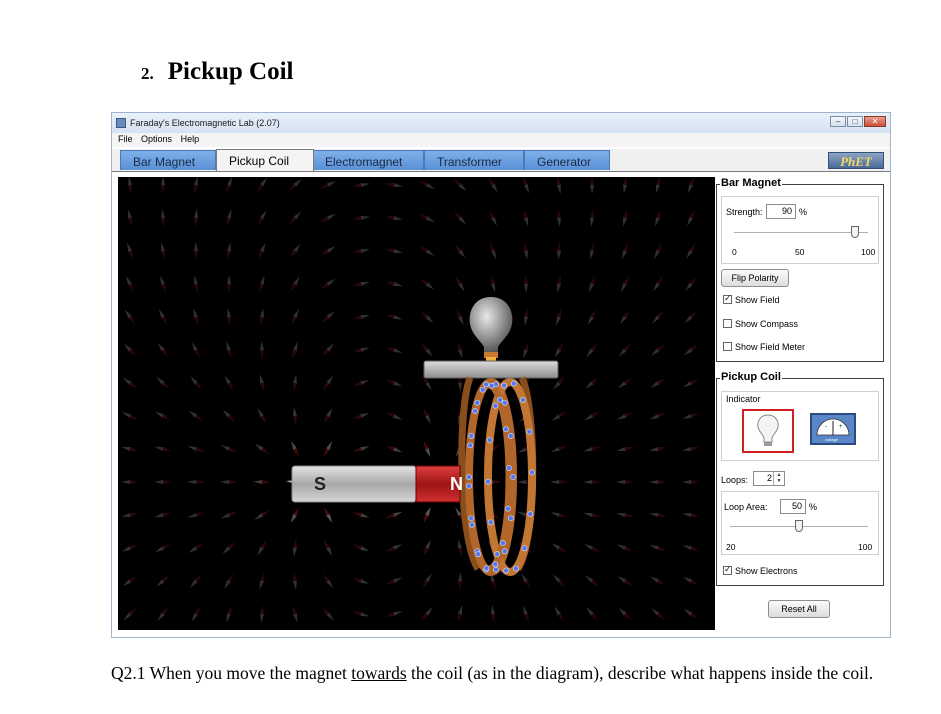  I want to click on loops-spinner: 2 ▲ ▼, so click(769, 478).